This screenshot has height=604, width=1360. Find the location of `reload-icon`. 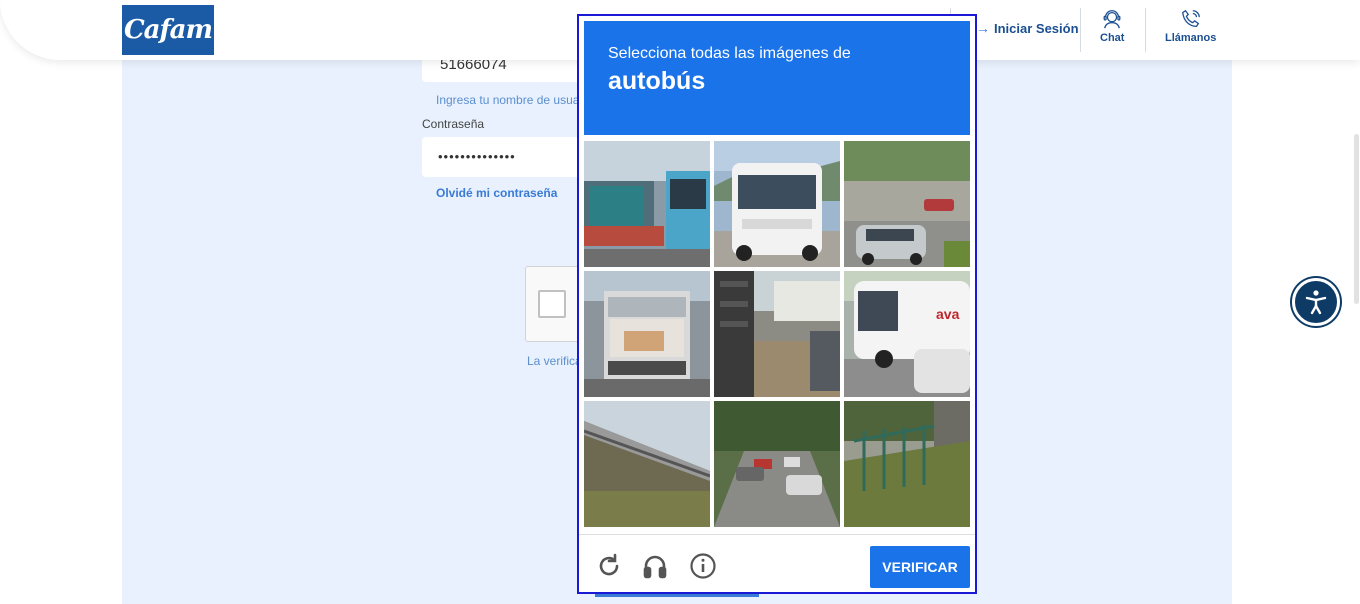

reload-icon is located at coordinates (609, 566).